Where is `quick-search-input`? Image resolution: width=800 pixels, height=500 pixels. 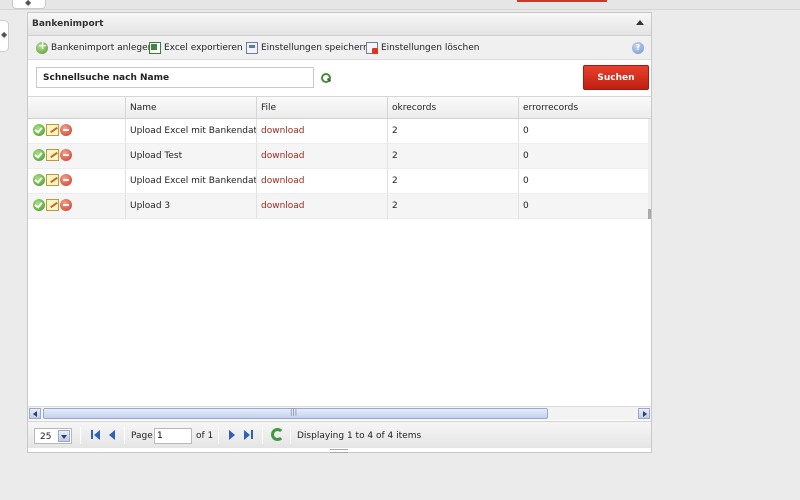 quick-search-input is located at coordinates (175, 77).